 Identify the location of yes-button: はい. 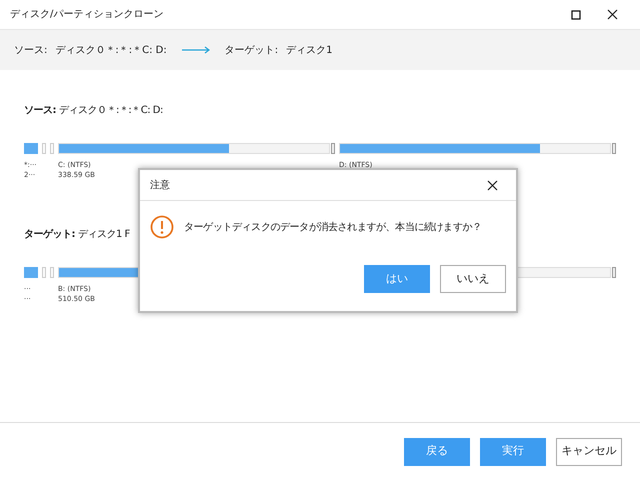
(397, 279).